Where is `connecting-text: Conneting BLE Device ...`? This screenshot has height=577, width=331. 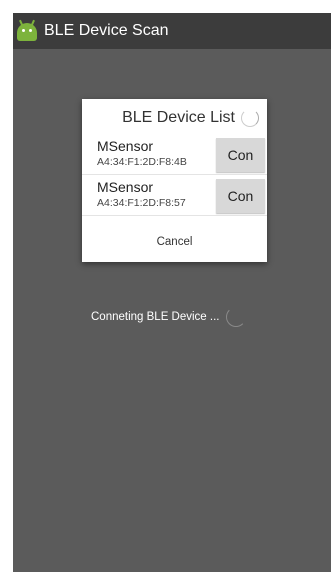 connecting-text: Conneting BLE Device ... is located at coordinates (155, 317).